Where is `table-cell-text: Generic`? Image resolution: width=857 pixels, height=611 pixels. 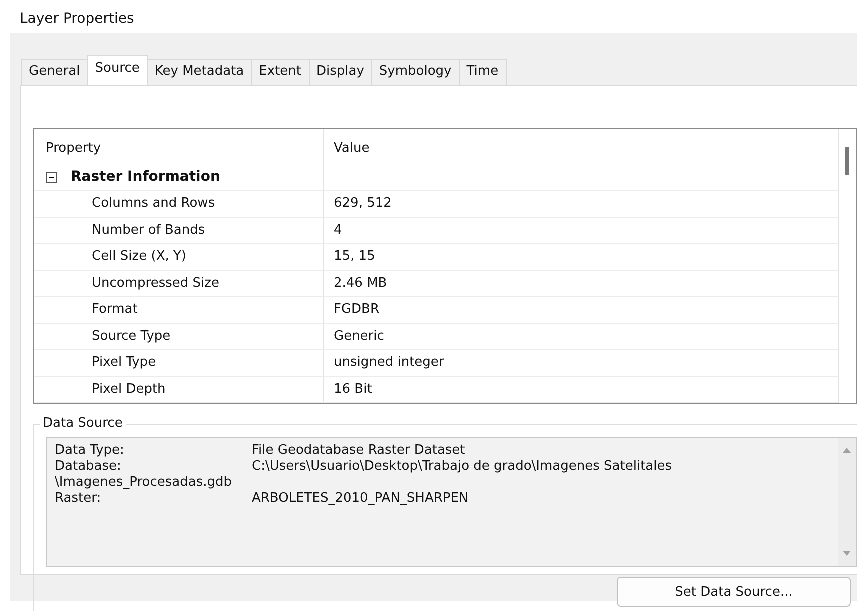
table-cell-text: Generic is located at coordinates (359, 337).